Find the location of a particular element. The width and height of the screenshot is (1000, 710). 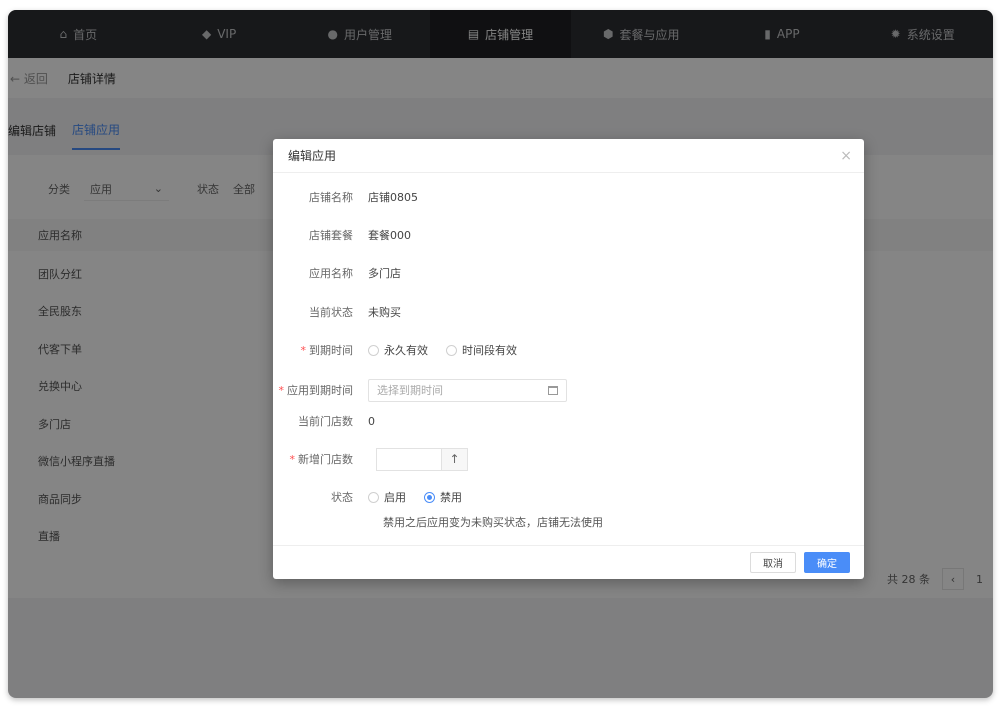

radio-disable-label: 禁用 is located at coordinates (451, 497).